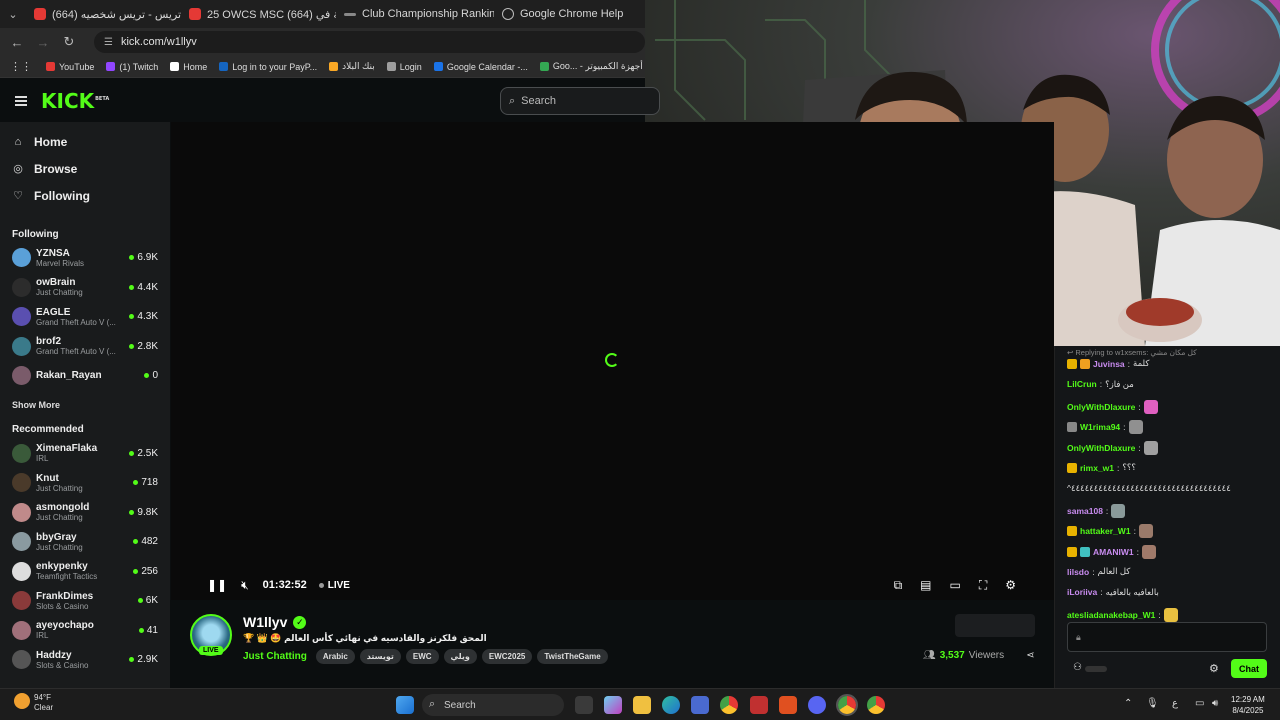 Image resolution: width=1280 pixels, height=720 pixels. Describe the element at coordinates (671, 705) in the screenshot. I see `edge-icon` at that location.